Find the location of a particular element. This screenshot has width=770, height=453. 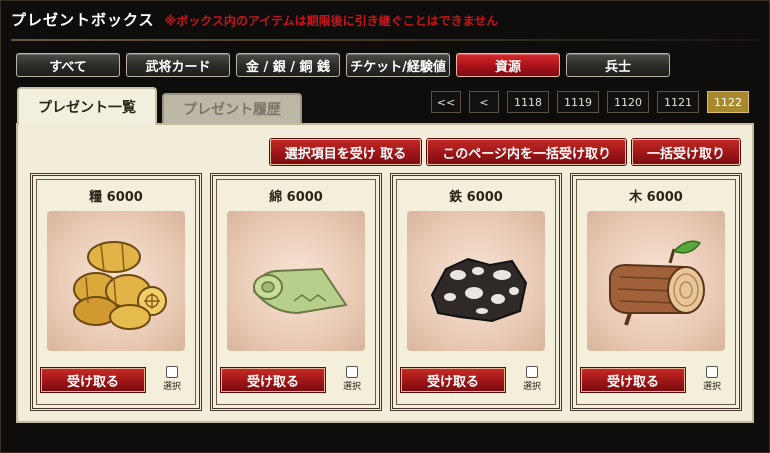

receive-all-button: 一括受け取り is located at coordinates (685, 152).